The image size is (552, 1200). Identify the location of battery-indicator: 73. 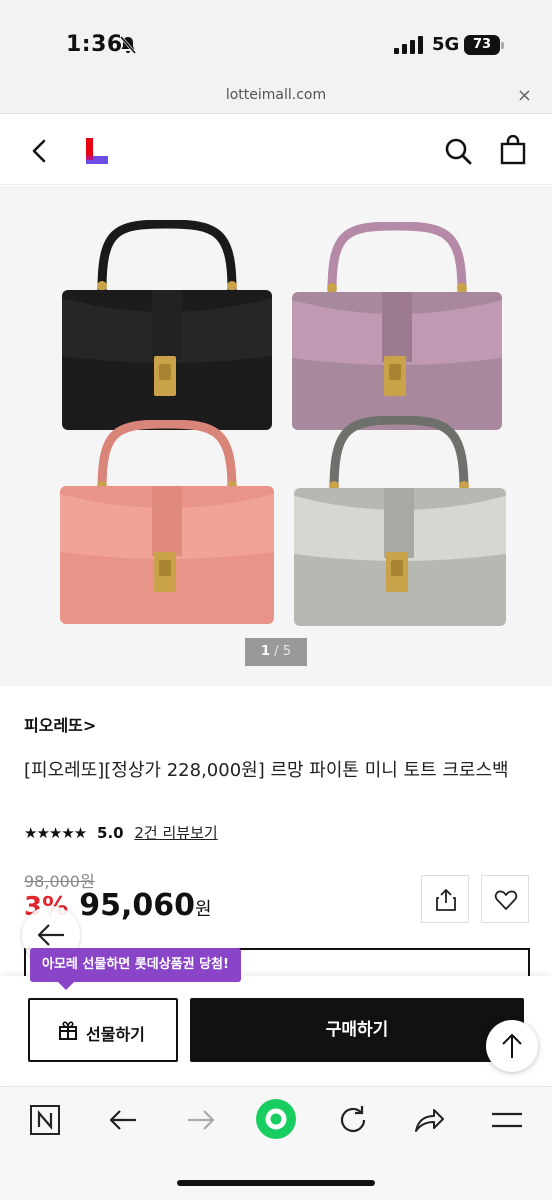
(482, 45).